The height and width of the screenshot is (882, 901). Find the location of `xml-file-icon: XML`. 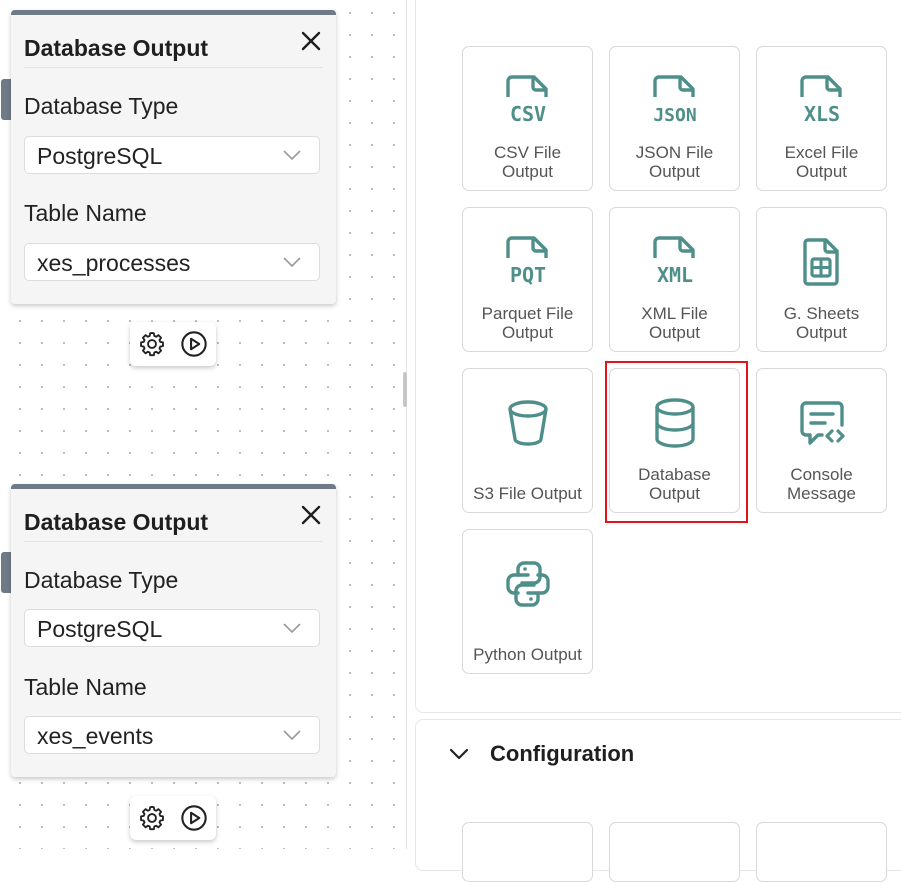

xml-file-icon: XML is located at coordinates (674, 262).